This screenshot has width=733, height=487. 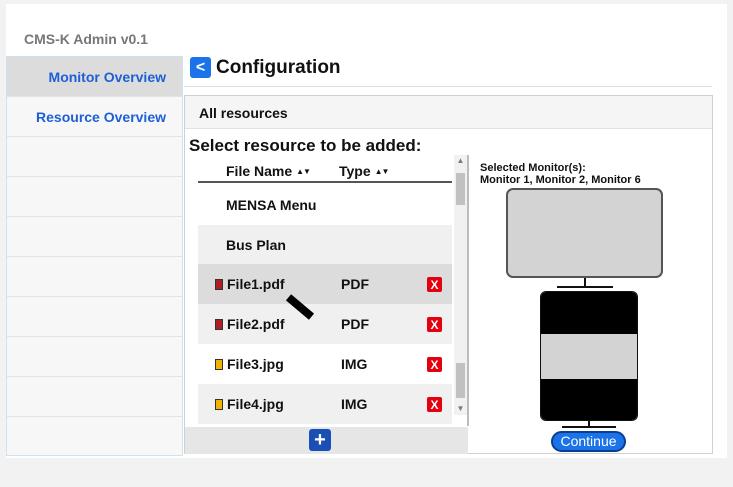 I want to click on resource-name: File2.pdf, so click(x=256, y=324).